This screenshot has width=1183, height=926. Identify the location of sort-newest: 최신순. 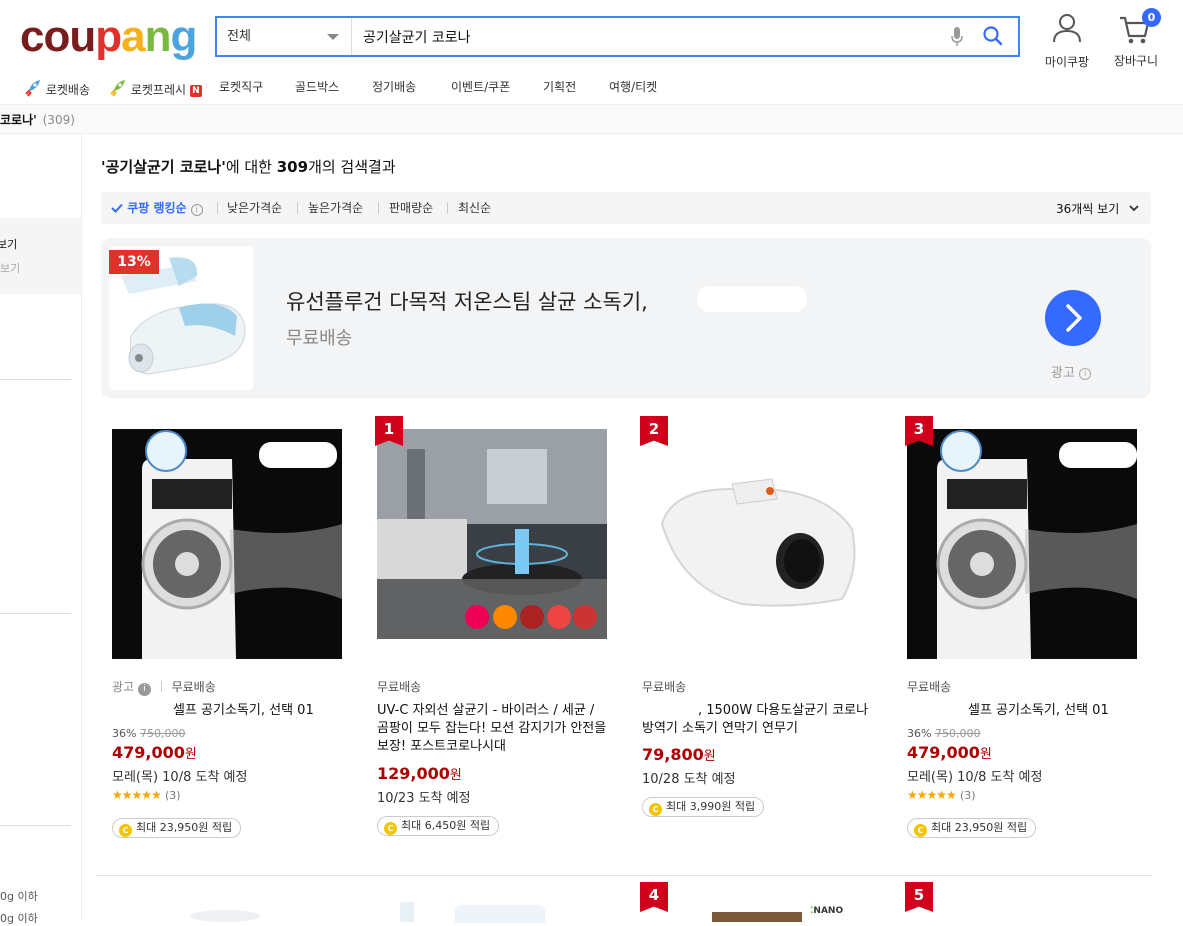
(474, 208).